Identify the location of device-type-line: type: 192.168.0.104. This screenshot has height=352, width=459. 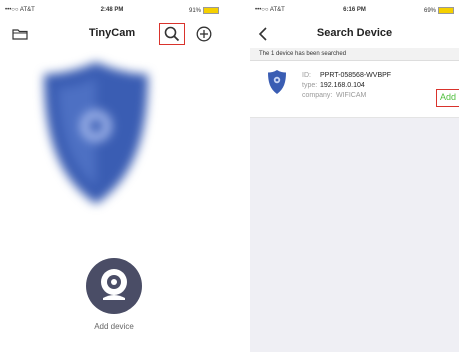
(346, 86).